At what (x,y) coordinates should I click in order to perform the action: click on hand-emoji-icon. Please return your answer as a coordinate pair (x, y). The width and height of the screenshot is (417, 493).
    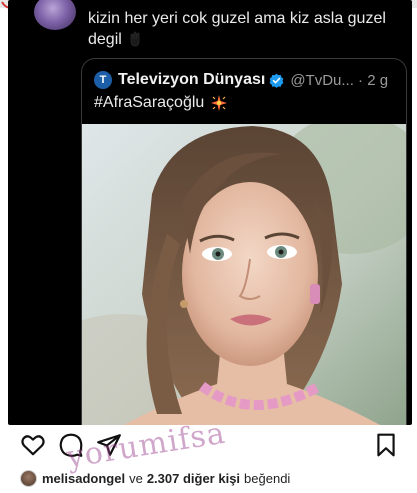
    Looking at the image, I should click on (135, 39).